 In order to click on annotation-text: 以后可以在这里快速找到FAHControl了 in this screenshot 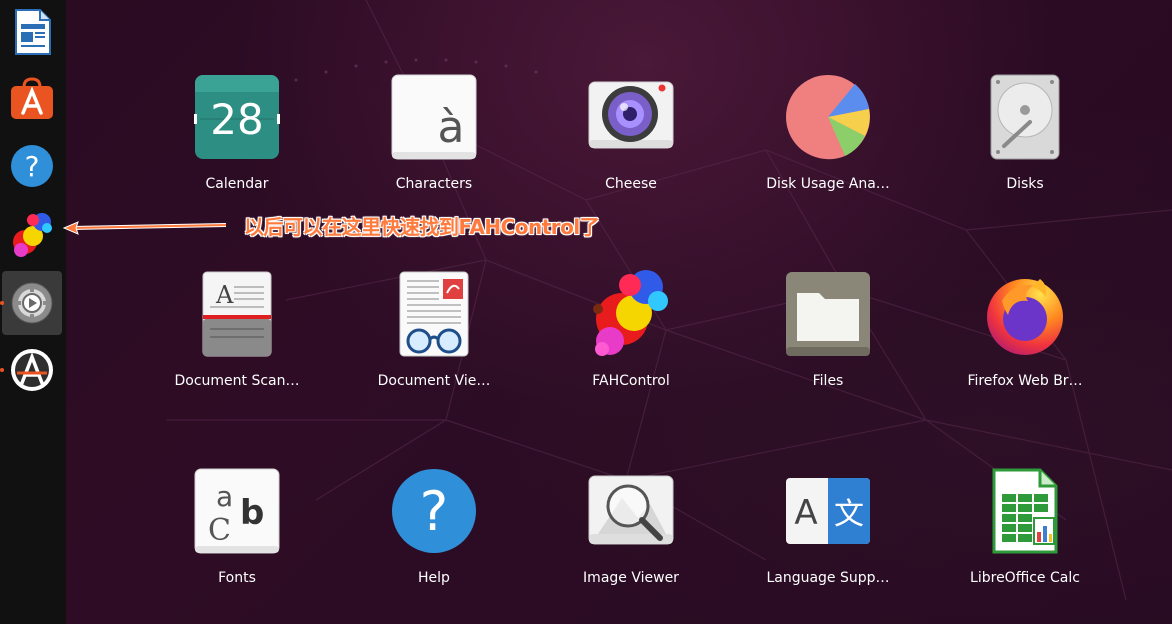, I will do `click(422, 227)`.